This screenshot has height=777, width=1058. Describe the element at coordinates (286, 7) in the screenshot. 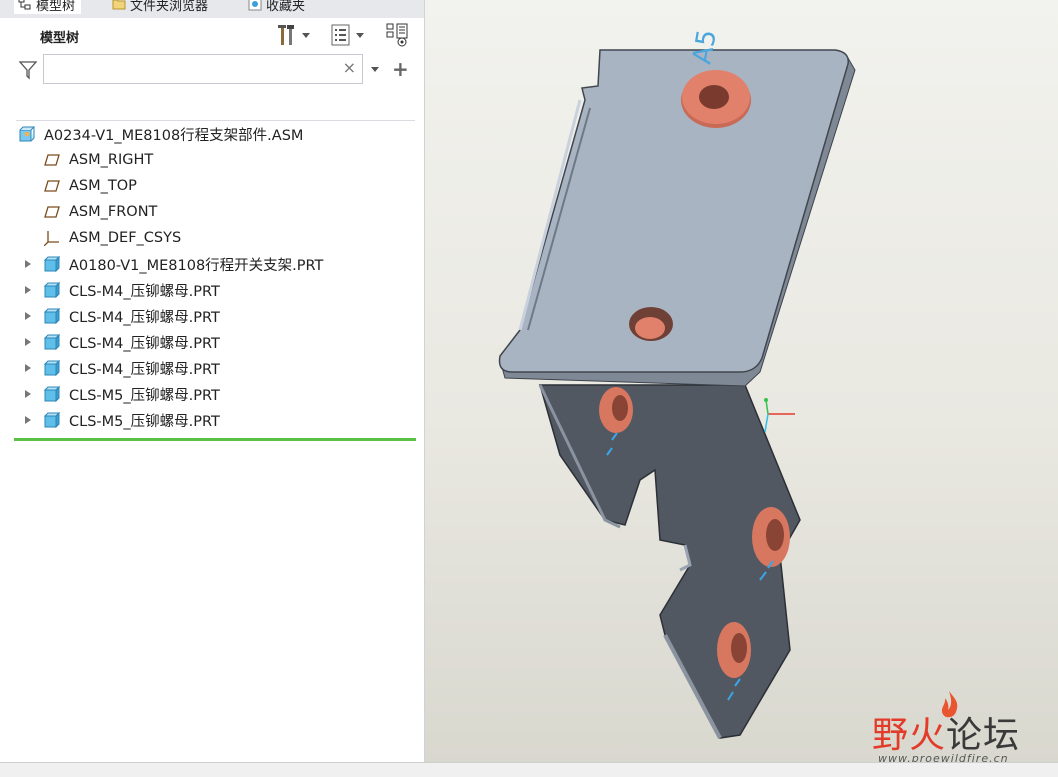

I see `tab-label: 收藏夹` at that location.